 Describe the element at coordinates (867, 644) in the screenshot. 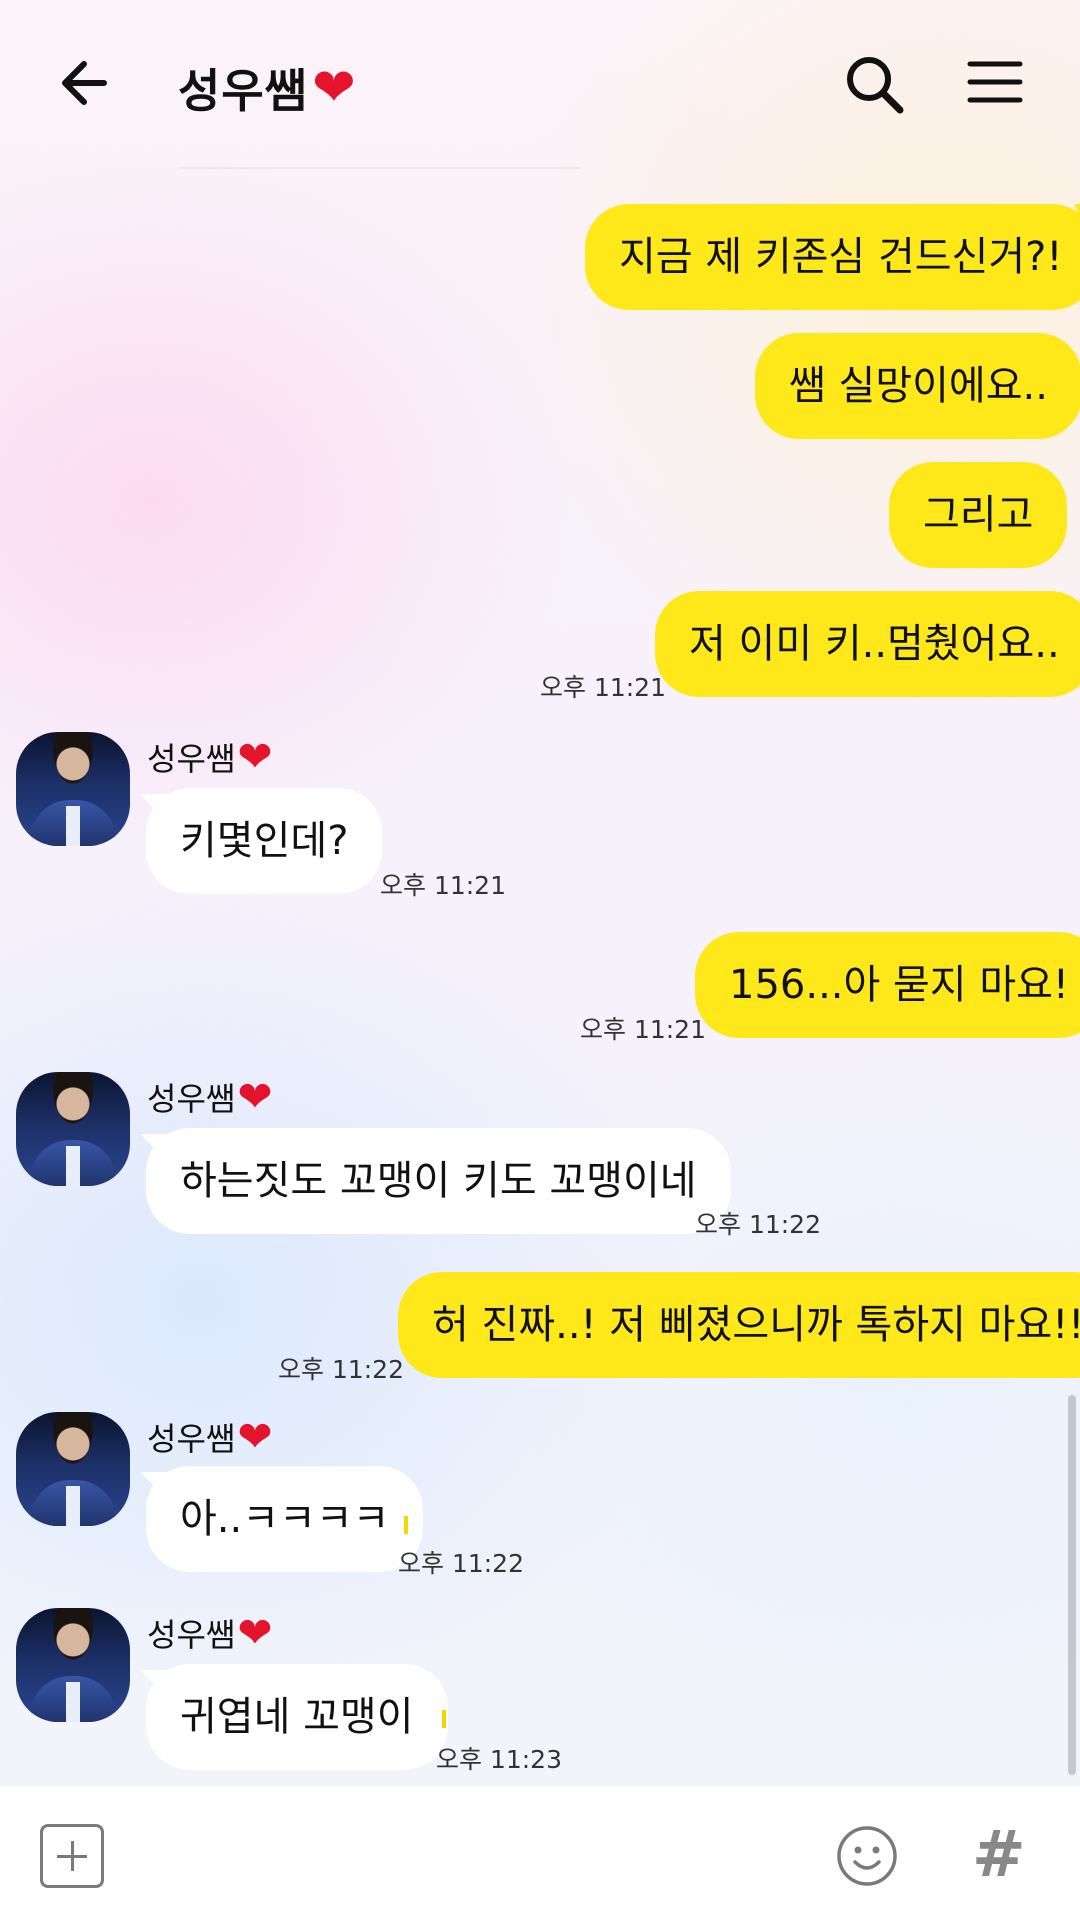

I see `my-message-bubble: 저 이미 키..멈췄어요..` at that location.